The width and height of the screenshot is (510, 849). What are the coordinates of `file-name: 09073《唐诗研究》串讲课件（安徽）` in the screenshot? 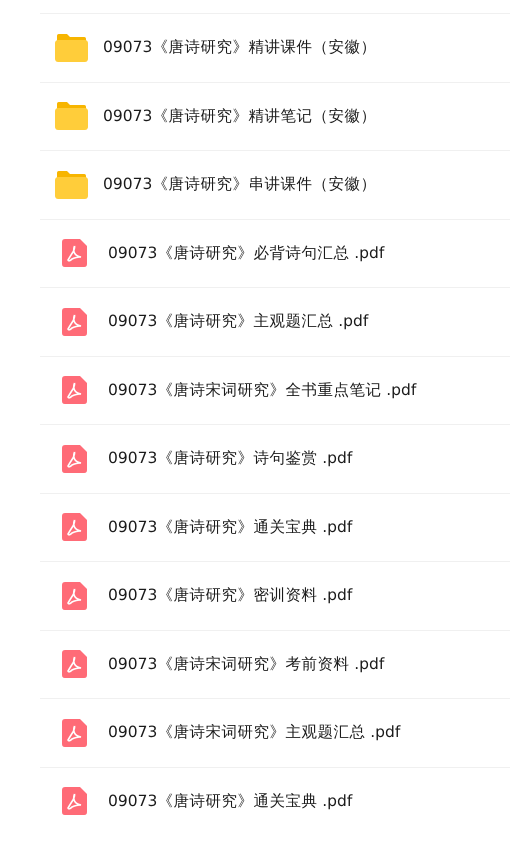 It's located at (239, 185).